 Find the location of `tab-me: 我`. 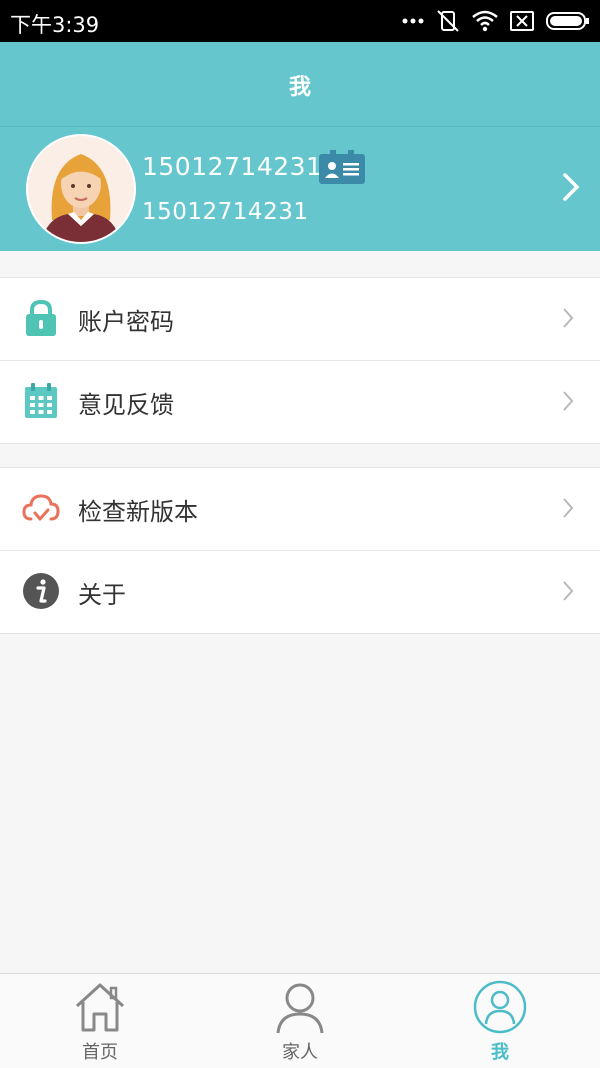

tab-me: 我 is located at coordinates (500, 1021).